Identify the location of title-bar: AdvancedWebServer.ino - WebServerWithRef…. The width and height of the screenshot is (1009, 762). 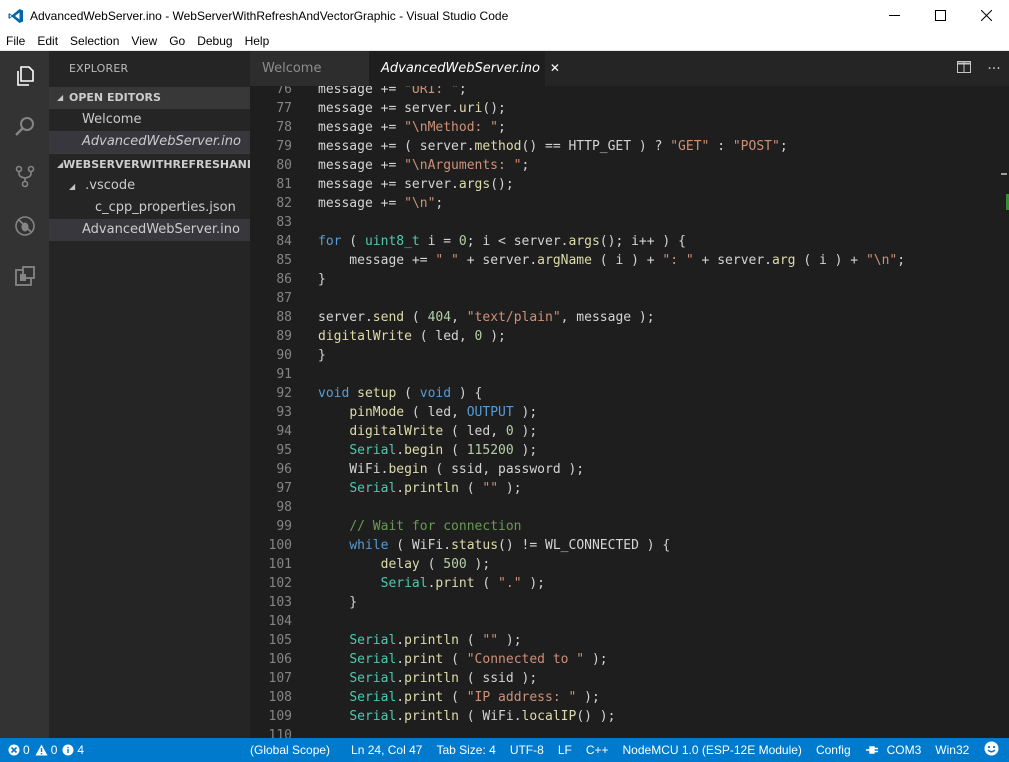
(504, 15).